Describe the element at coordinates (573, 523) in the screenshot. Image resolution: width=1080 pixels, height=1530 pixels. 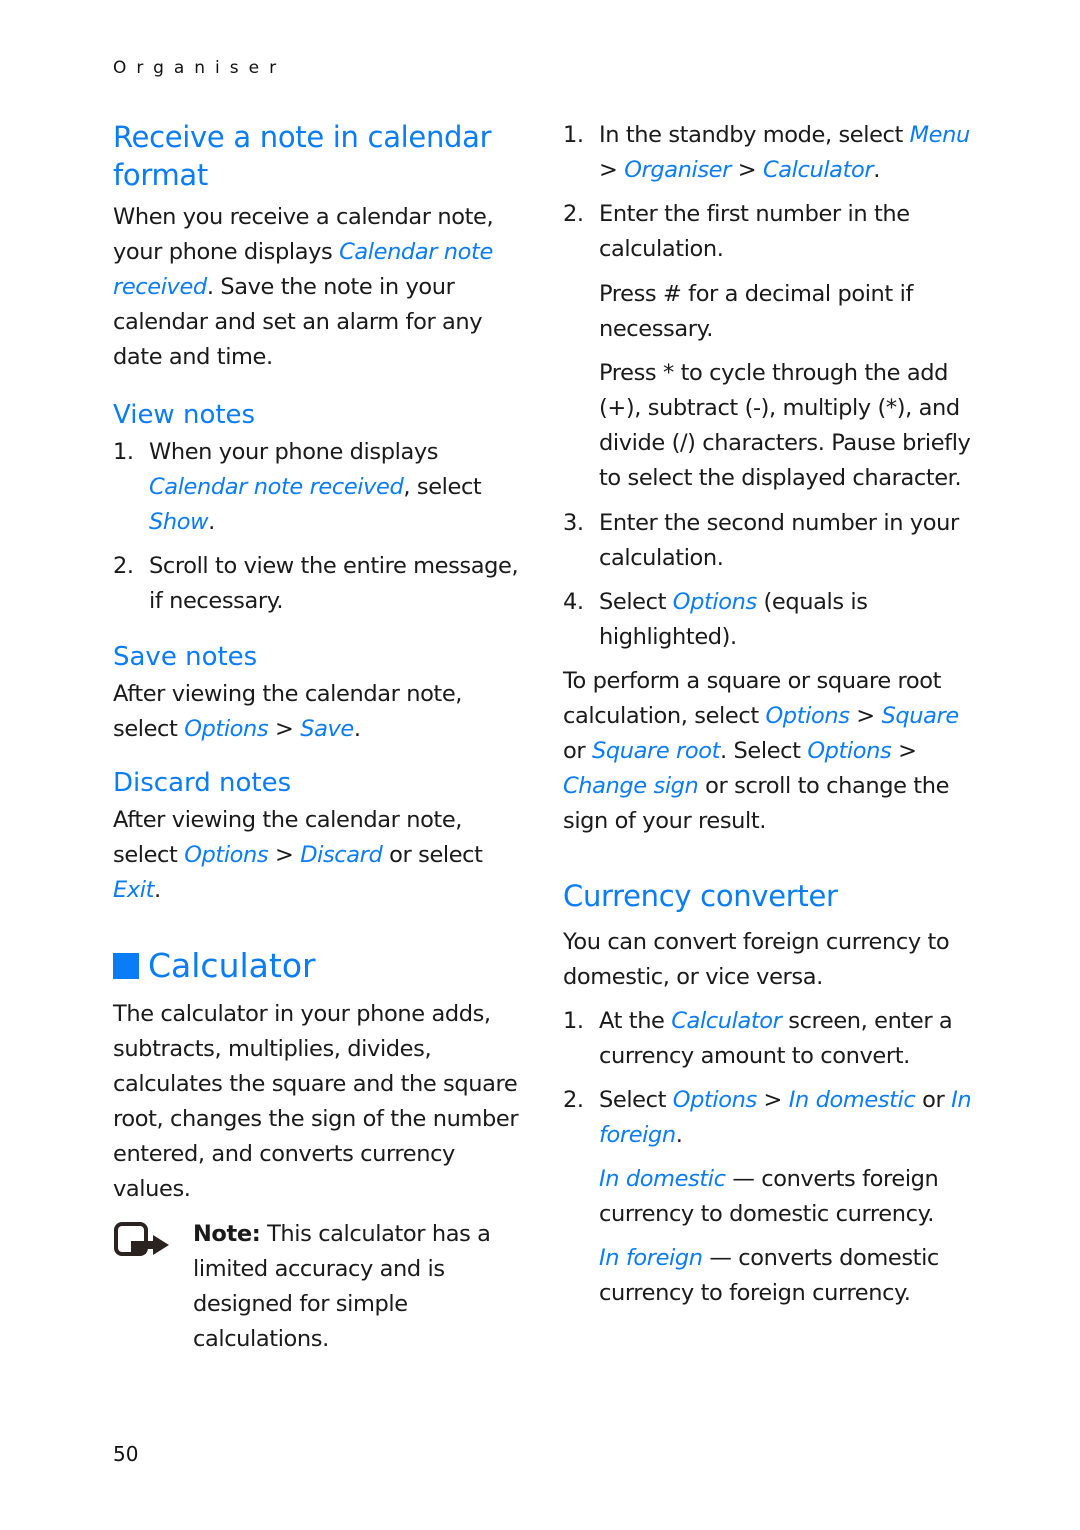
I see `step-number: 3.` at that location.